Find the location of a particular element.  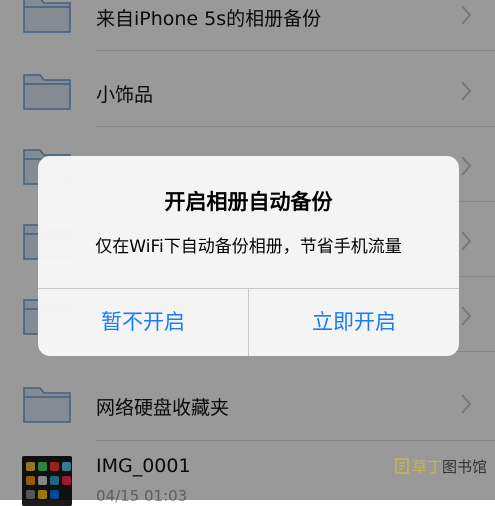

alert-message: 仅在WiFi下自动备份相册，节省手机流量 is located at coordinates (248, 247).